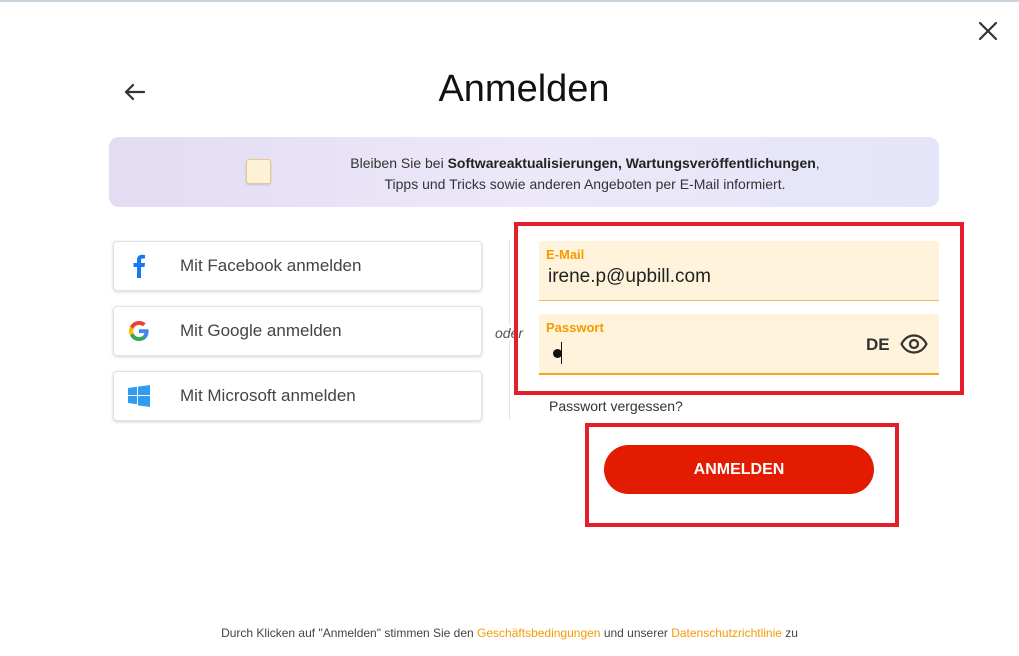 The height and width of the screenshot is (656, 1019). I want to click on window-top-border, so click(509, 1).